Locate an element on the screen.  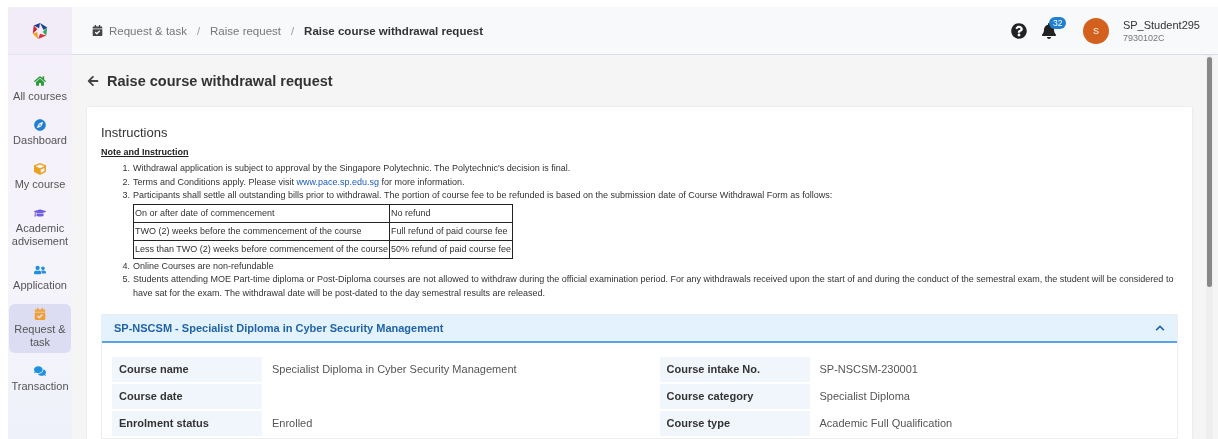
instruction-text: Participants shall settle all outstanding bills prior to withdrawal. The portion of course fee to be refunded is based on the submission date of Course Withdrawal Form as follows: is located at coordinates (483, 195).